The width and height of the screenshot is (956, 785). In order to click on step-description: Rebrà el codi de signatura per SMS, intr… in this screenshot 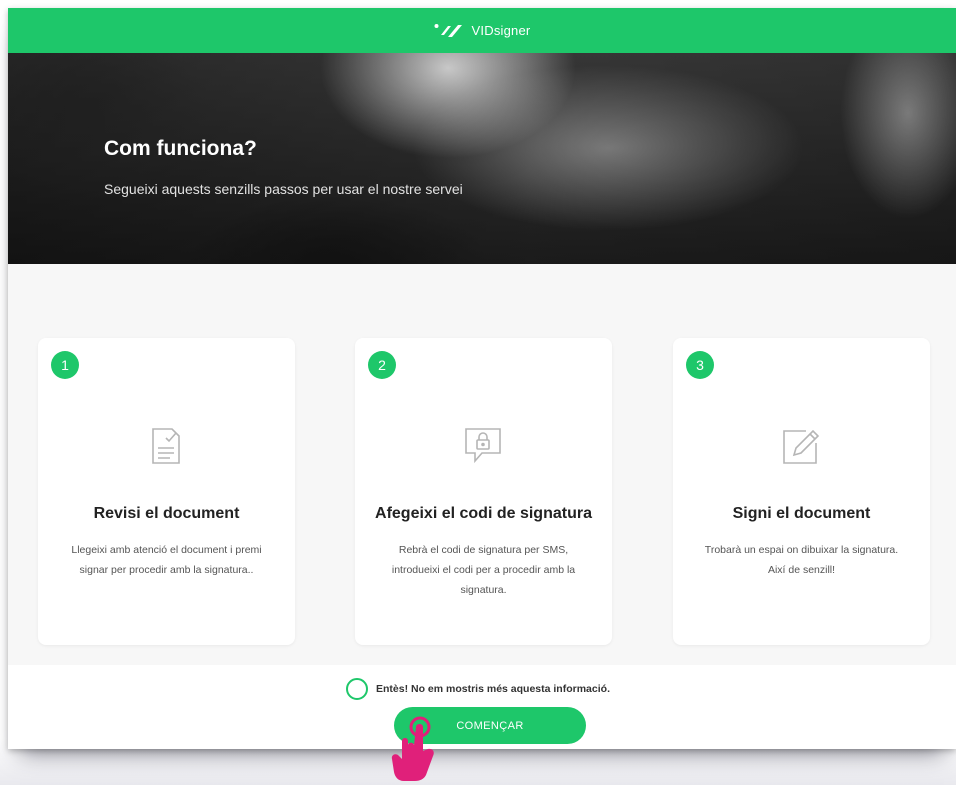, I will do `click(483, 570)`.